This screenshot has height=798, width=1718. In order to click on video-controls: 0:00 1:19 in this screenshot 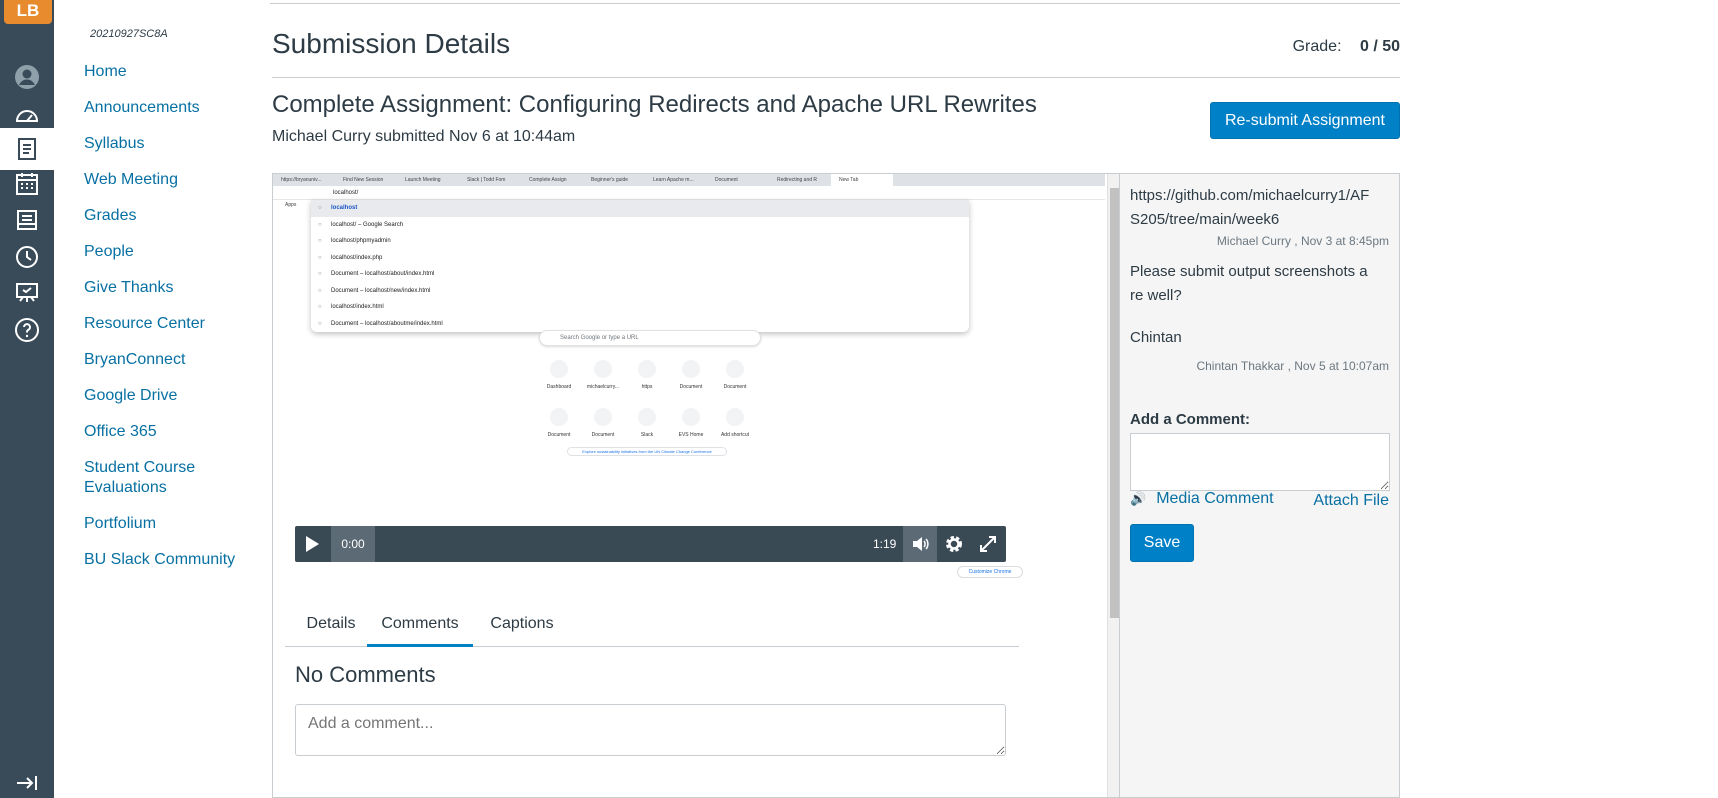, I will do `click(650, 544)`.